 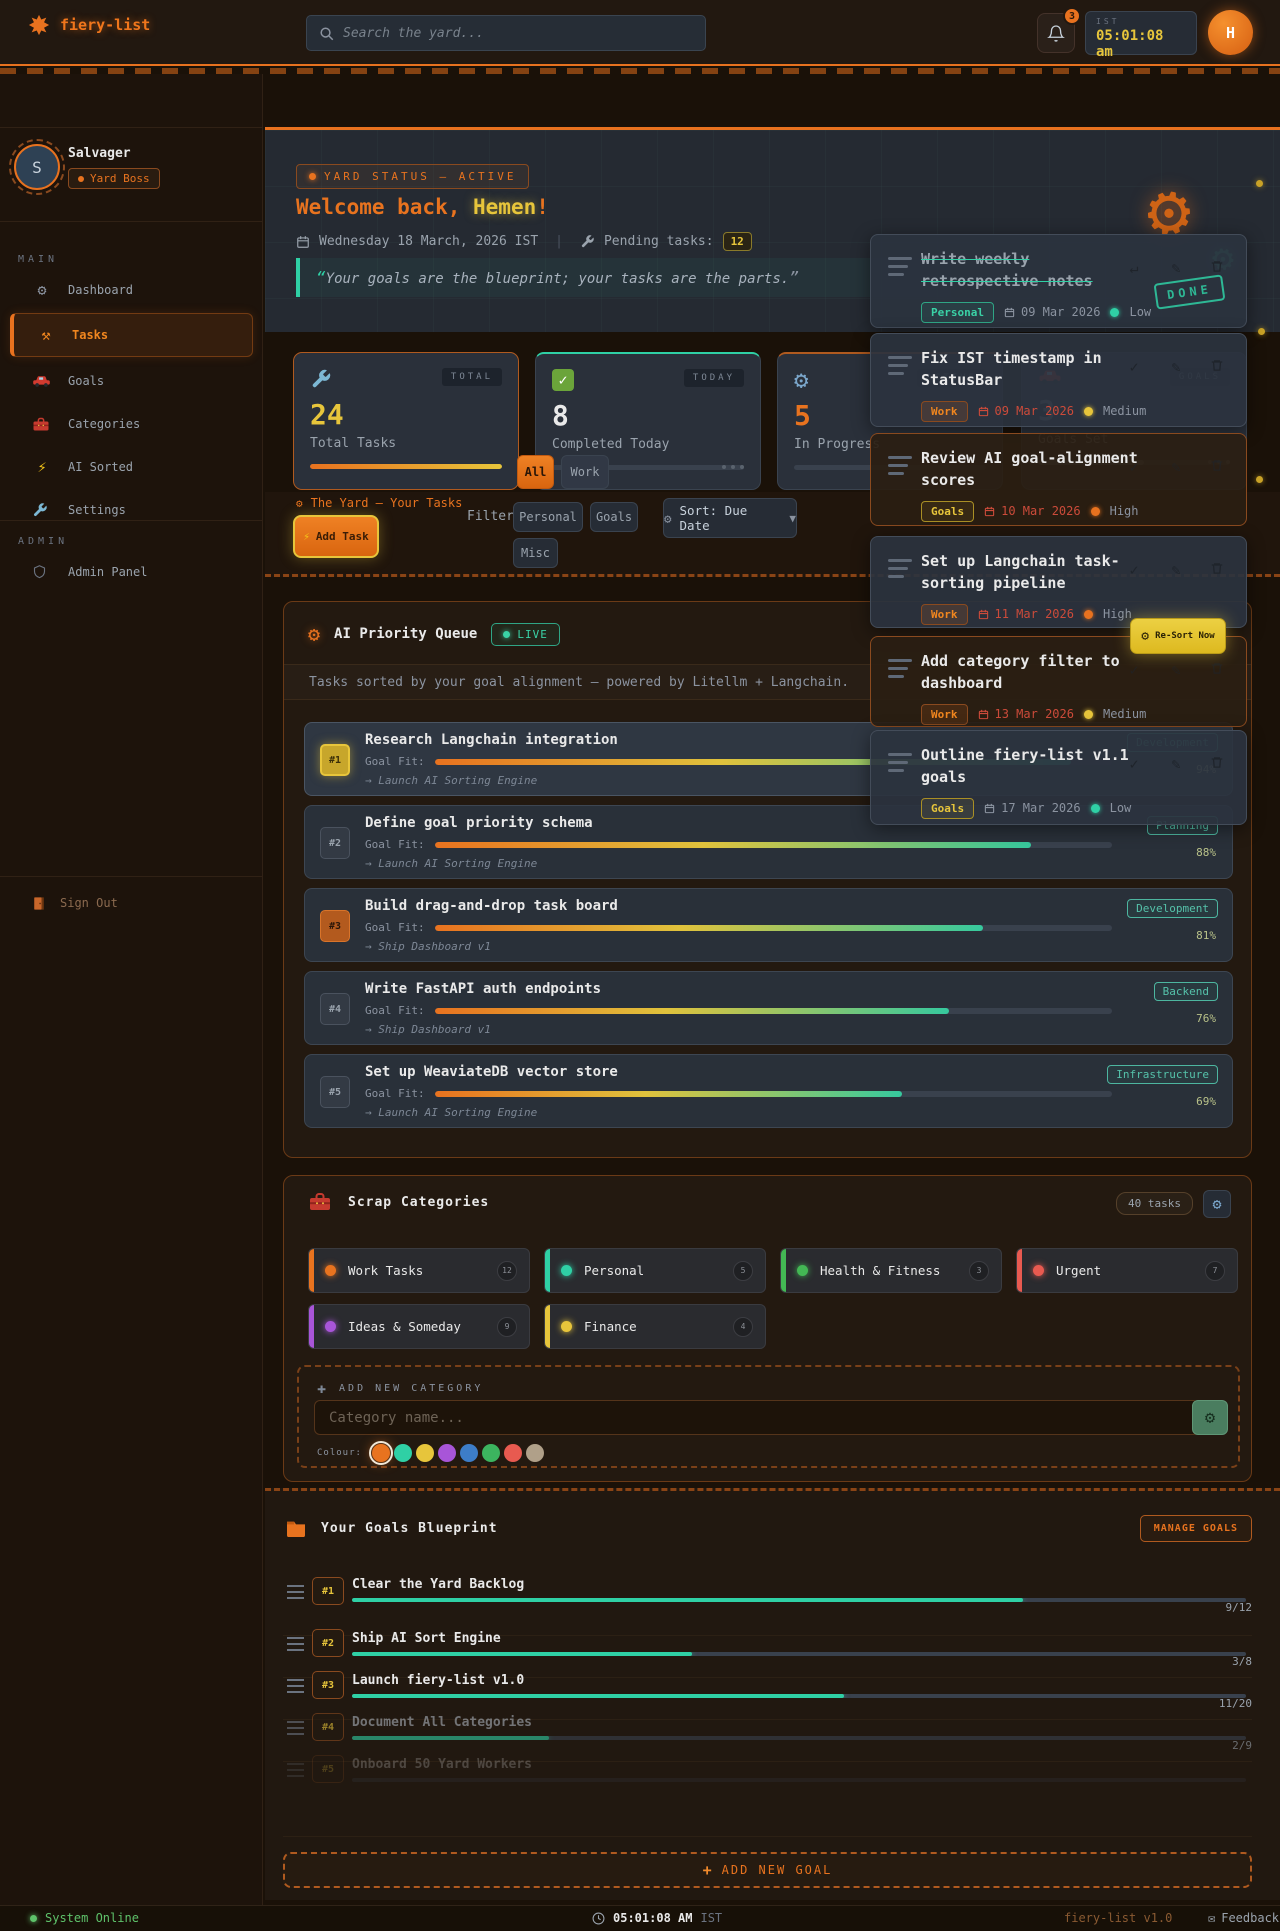 What do you see at coordinates (767, 1870) in the screenshot?
I see `add-new-goal-button: + ADD NEW GOAL` at bounding box center [767, 1870].